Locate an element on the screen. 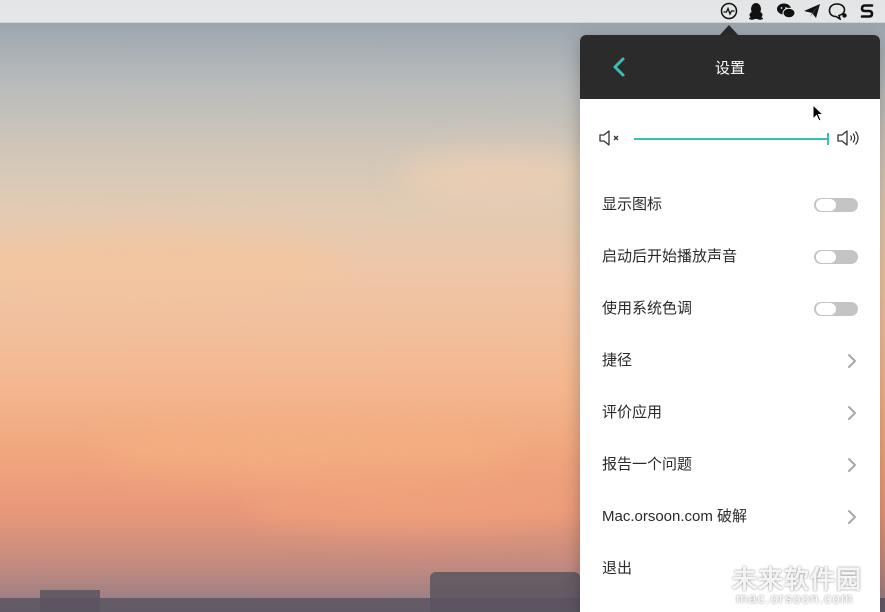 This screenshot has height=612, width=885. menu-item-orsoon: Mac.orsoon.com 破解 is located at coordinates (730, 517).